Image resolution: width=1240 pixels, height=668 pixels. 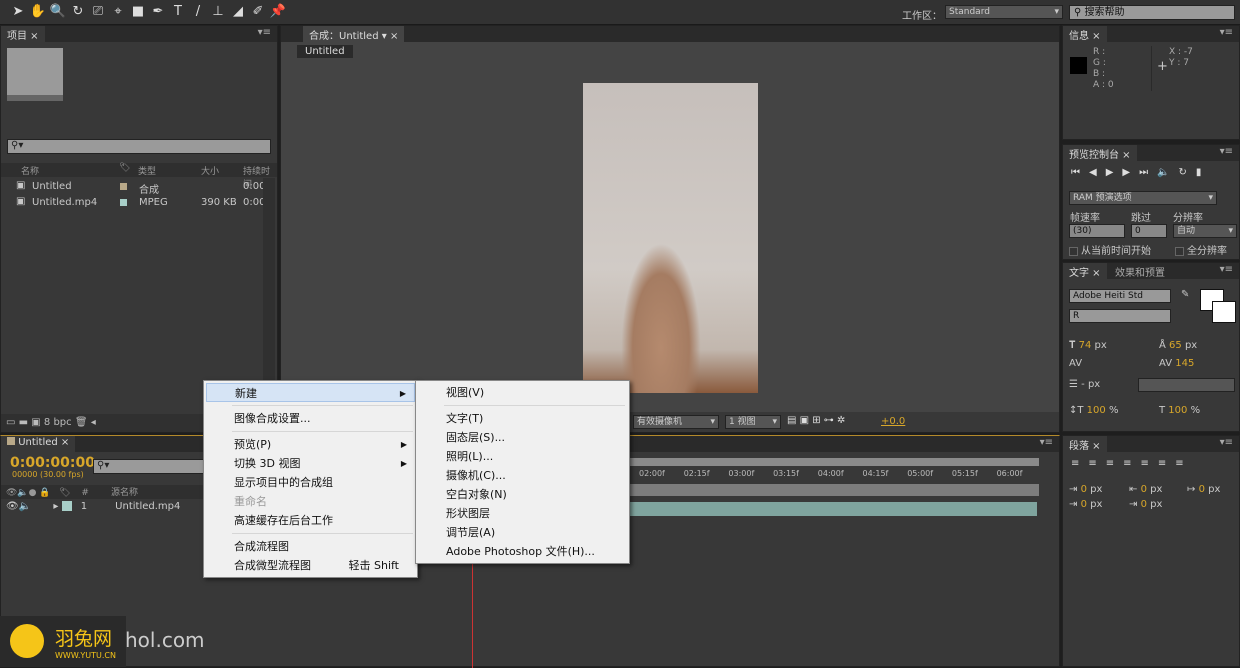 What do you see at coordinates (150, 466) in the screenshot?
I see `timeline-search-input: ⚲▾` at bounding box center [150, 466].